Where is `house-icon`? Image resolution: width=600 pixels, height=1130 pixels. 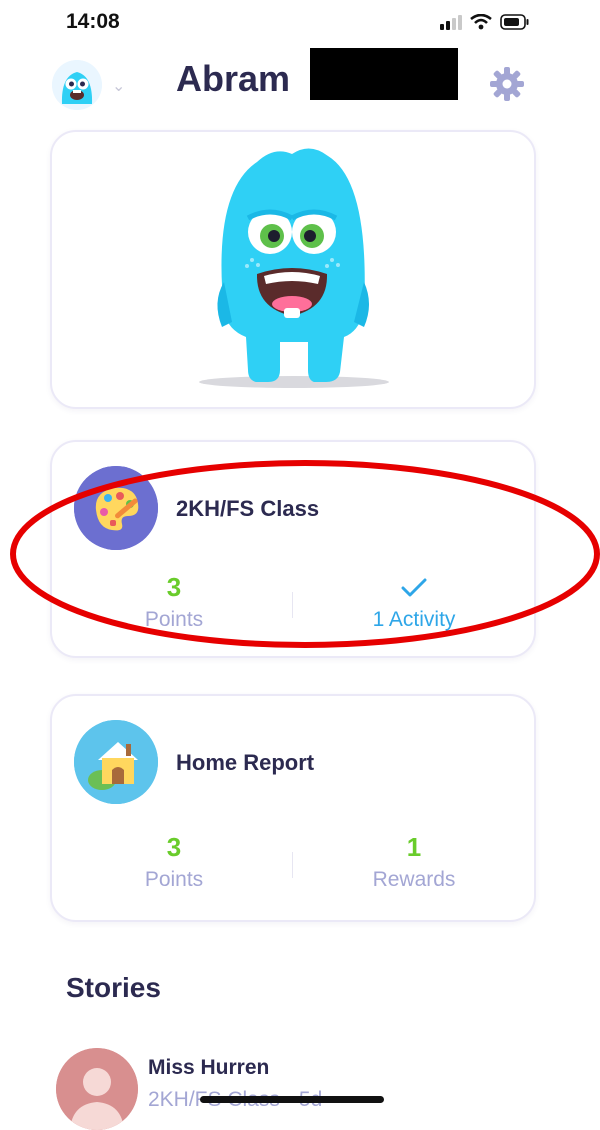 house-icon is located at coordinates (116, 762).